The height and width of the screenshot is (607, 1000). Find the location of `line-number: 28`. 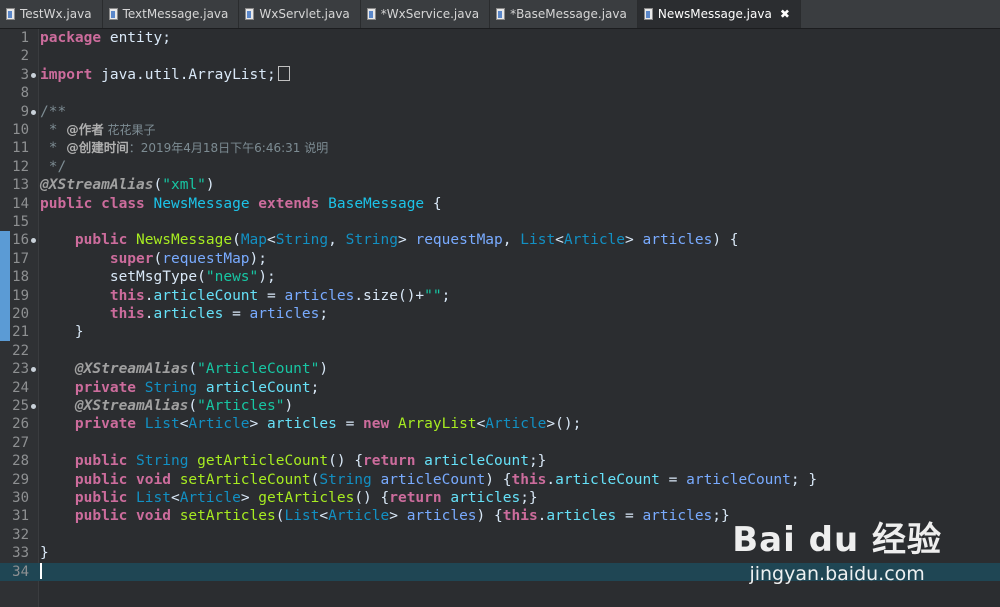

line-number: 28 is located at coordinates (20, 461).